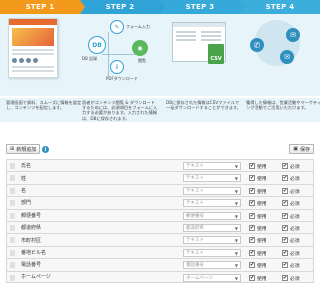 Image resolution: width=320 pixels, height=299 pixels. What do you see at coordinates (120, 7) in the screenshot?
I see `step-2-label: STEP 2` at bounding box center [120, 7].